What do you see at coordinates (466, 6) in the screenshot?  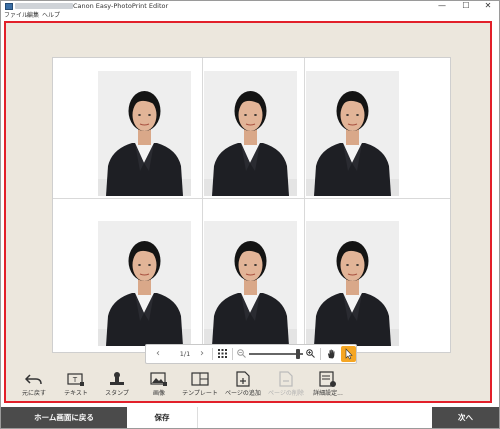 I see `maximize-button: ☐` at bounding box center [466, 6].